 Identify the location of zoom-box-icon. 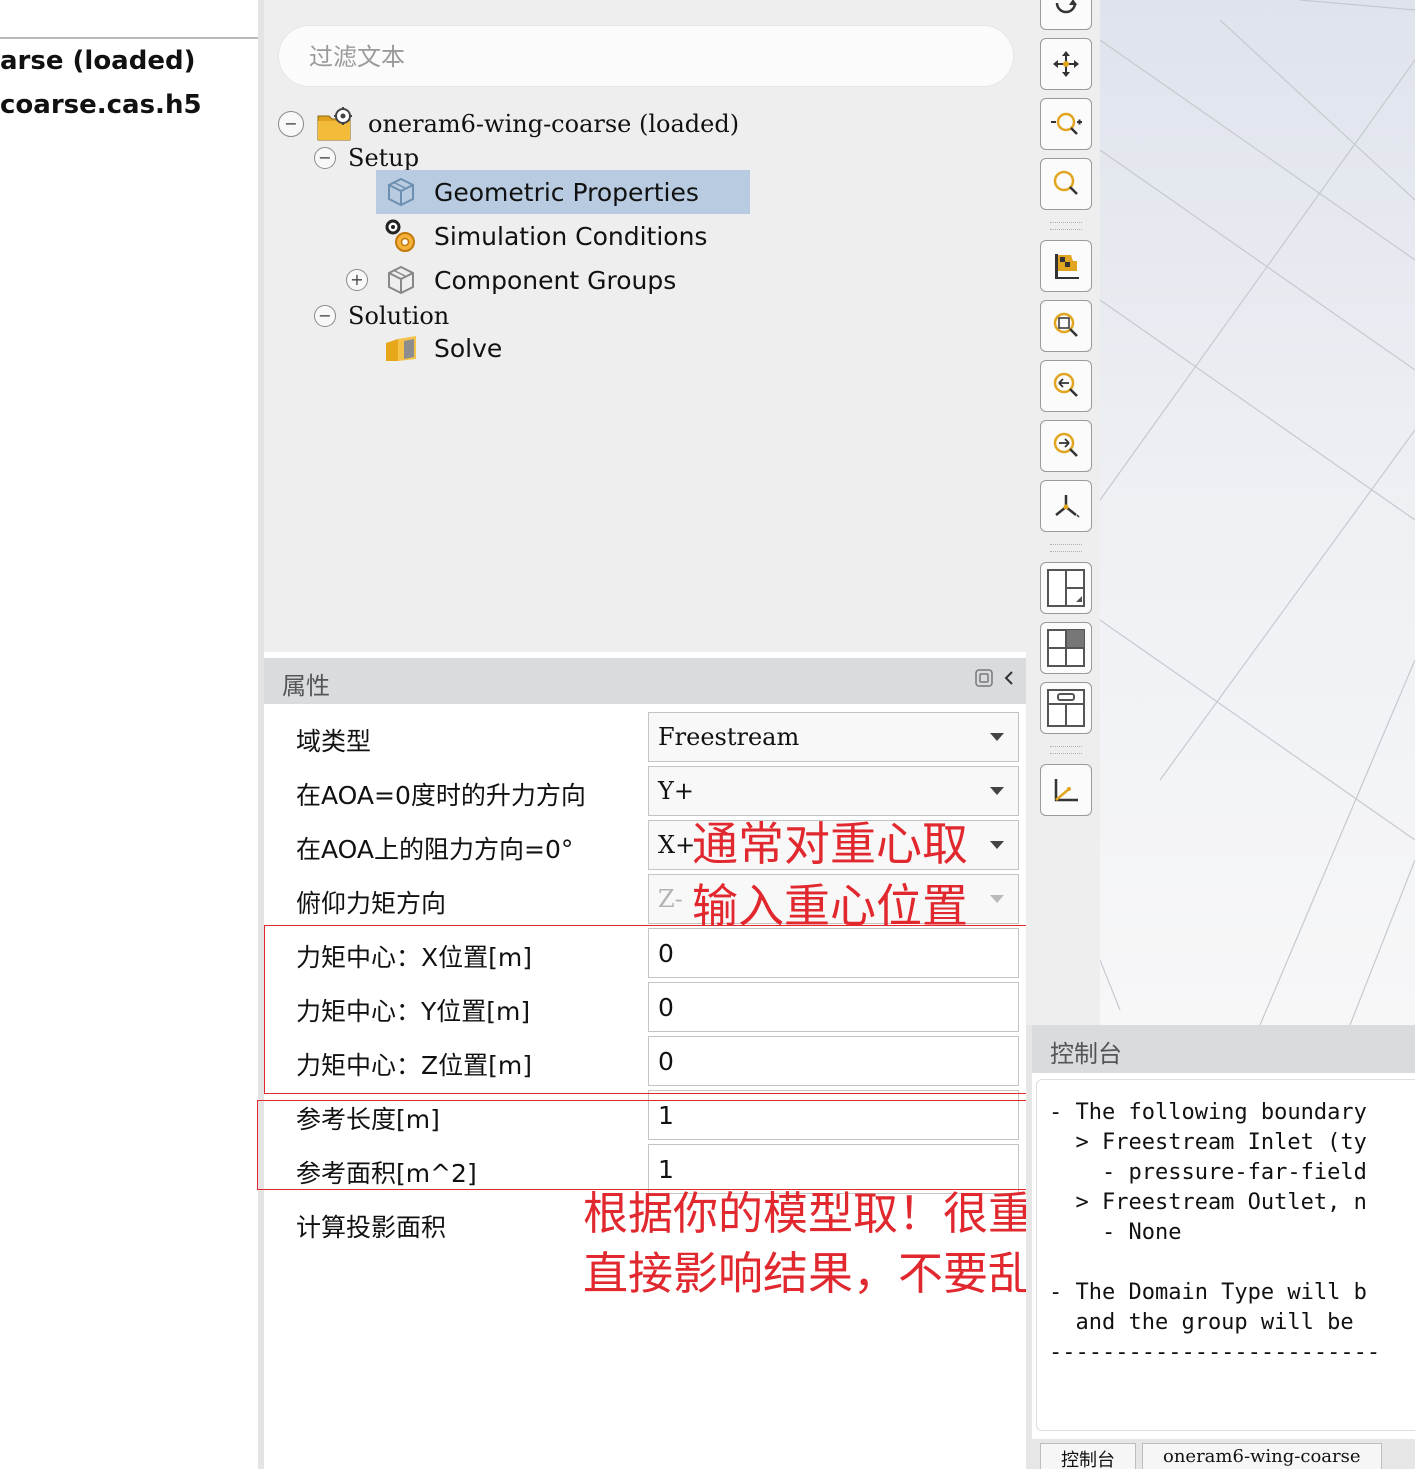
(1066, 326).